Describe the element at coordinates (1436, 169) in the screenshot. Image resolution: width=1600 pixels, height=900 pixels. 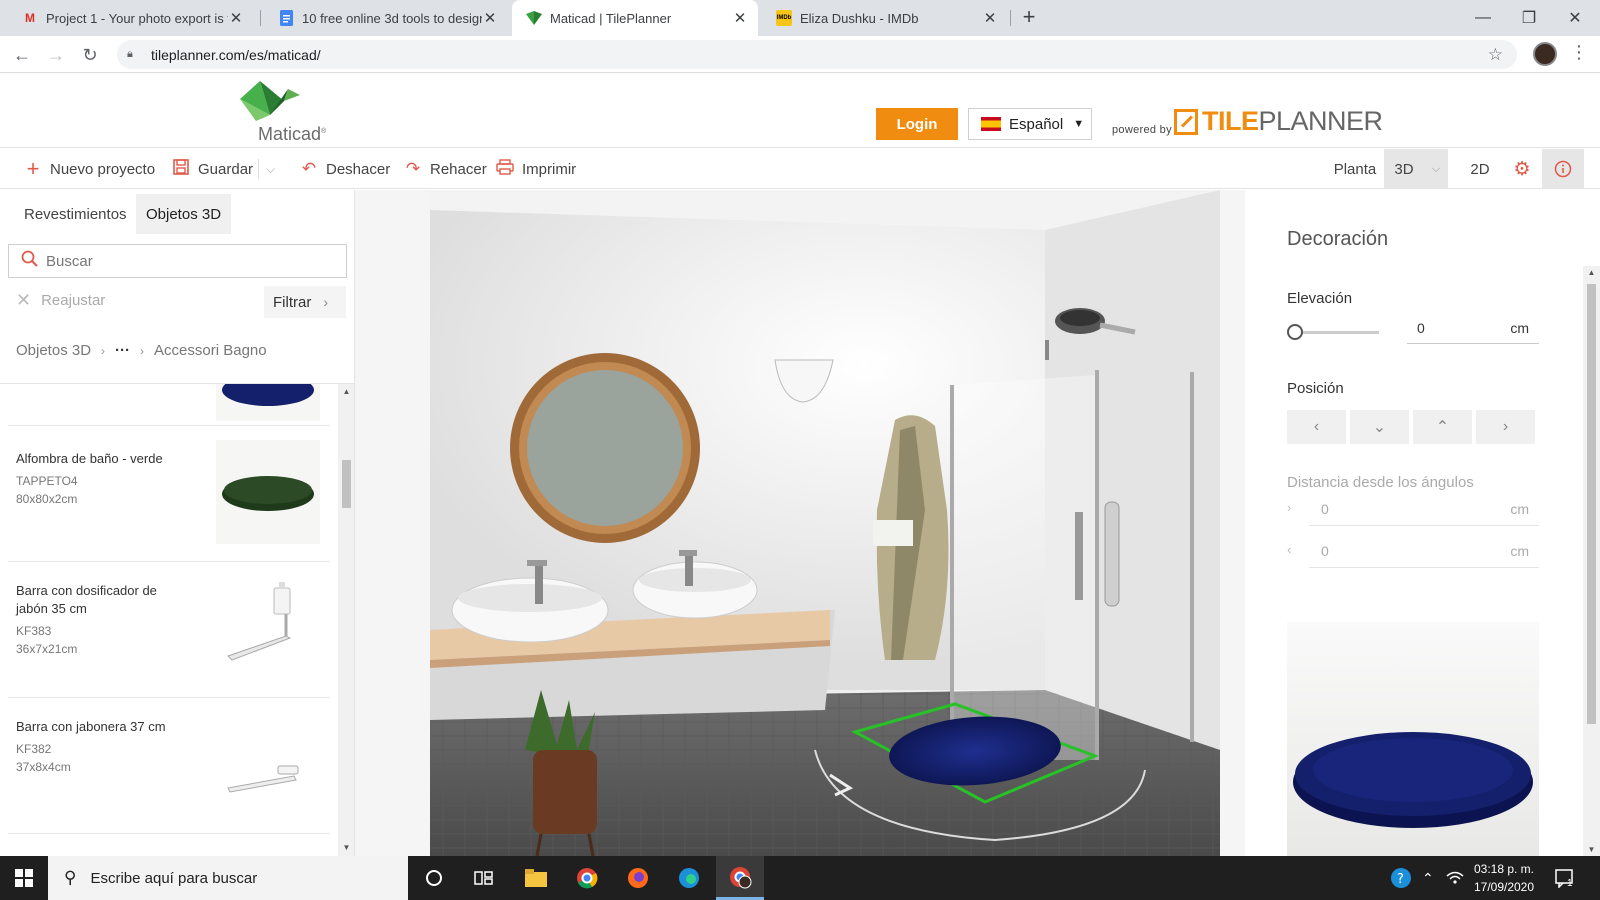
I see `view-3d-dropdown-icon: ⌵` at that location.